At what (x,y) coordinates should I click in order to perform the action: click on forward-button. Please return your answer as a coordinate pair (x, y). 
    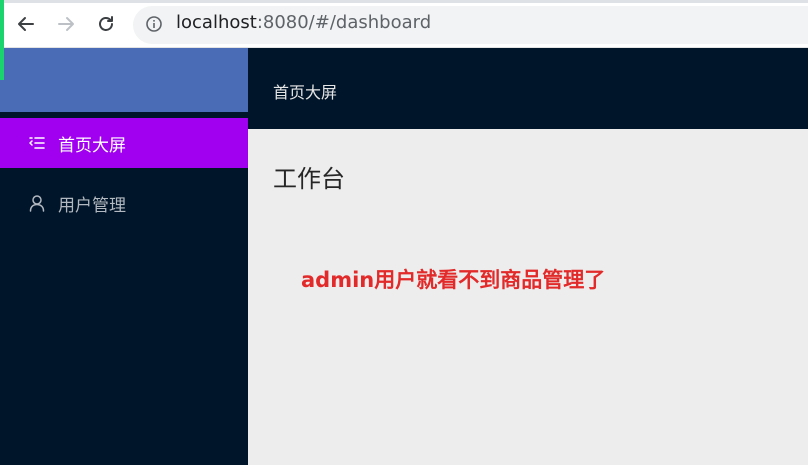
    Looking at the image, I should click on (66, 24).